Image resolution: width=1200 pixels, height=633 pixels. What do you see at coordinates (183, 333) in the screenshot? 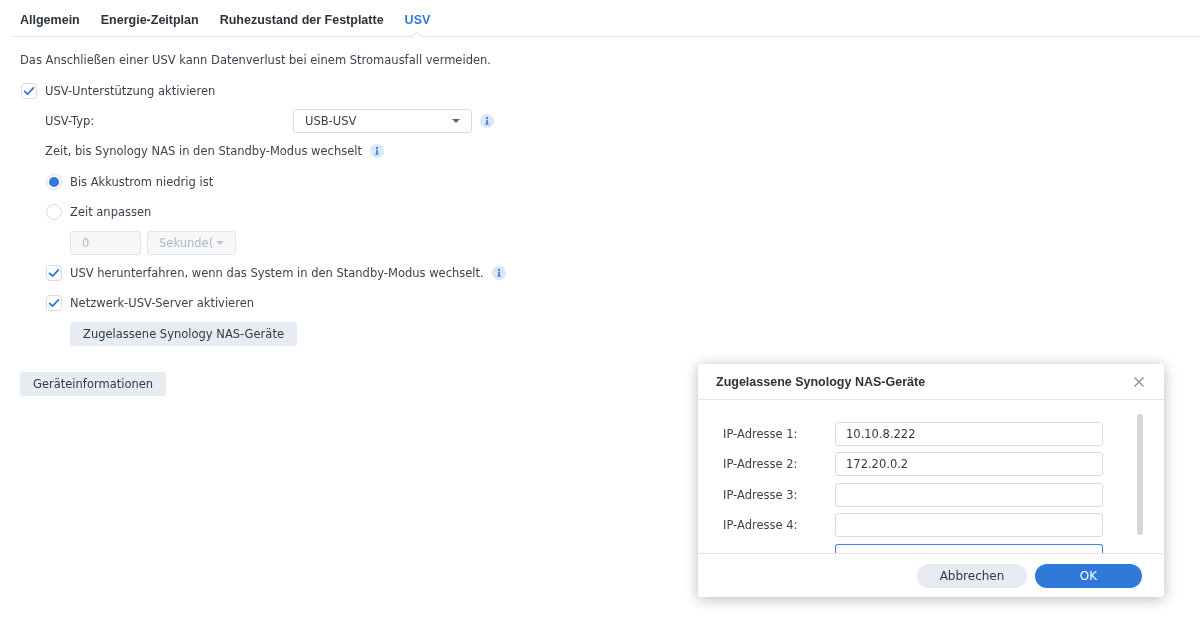
I see `allowed-devices-button: Zugelassene Synology NAS-Geräte` at bounding box center [183, 333].